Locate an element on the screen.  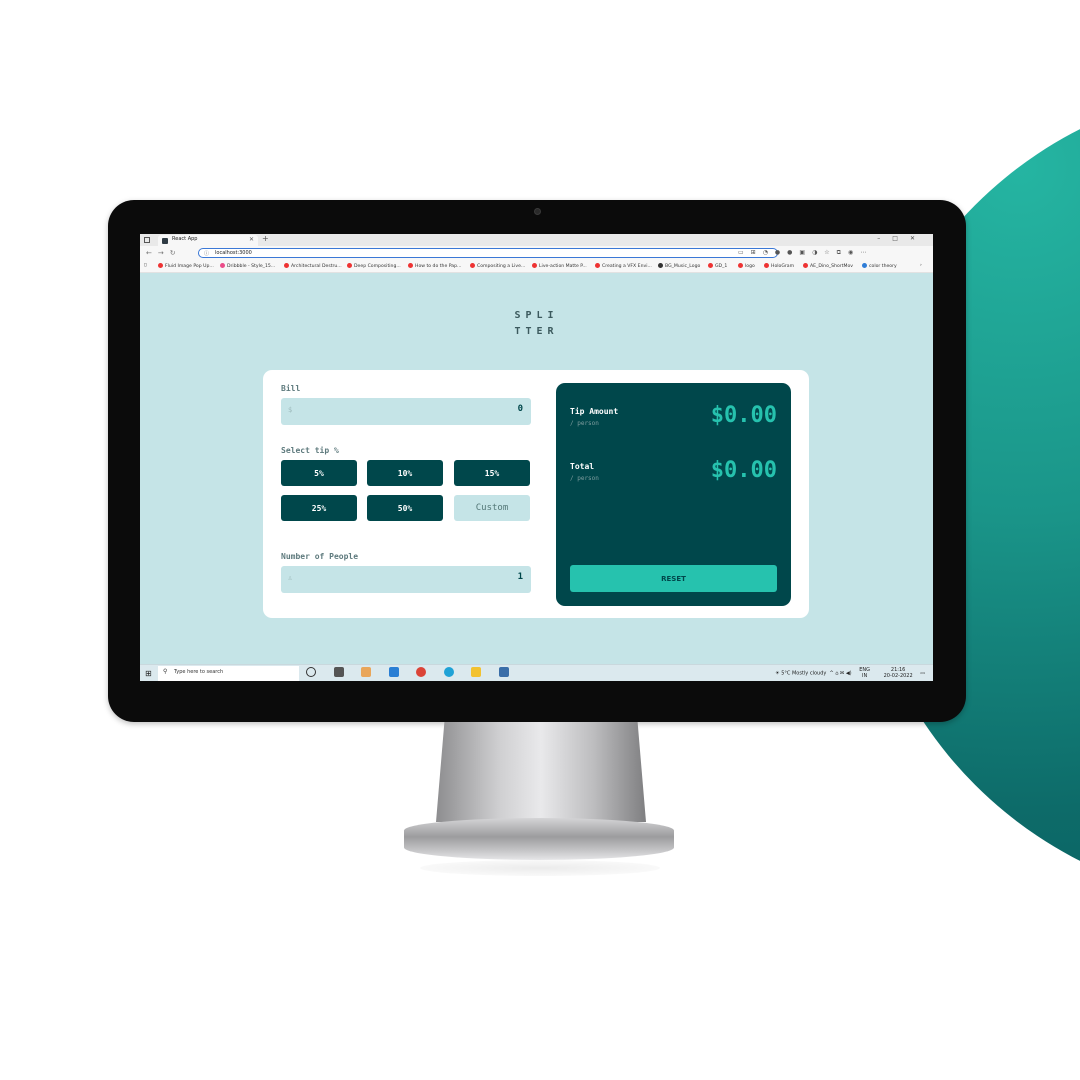
dollar-icon: $ is located at coordinates (290, 410).